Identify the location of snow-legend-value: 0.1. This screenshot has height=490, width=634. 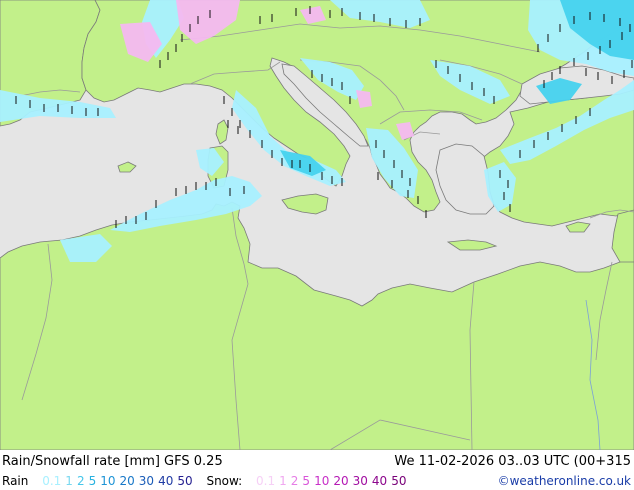
(266, 481).